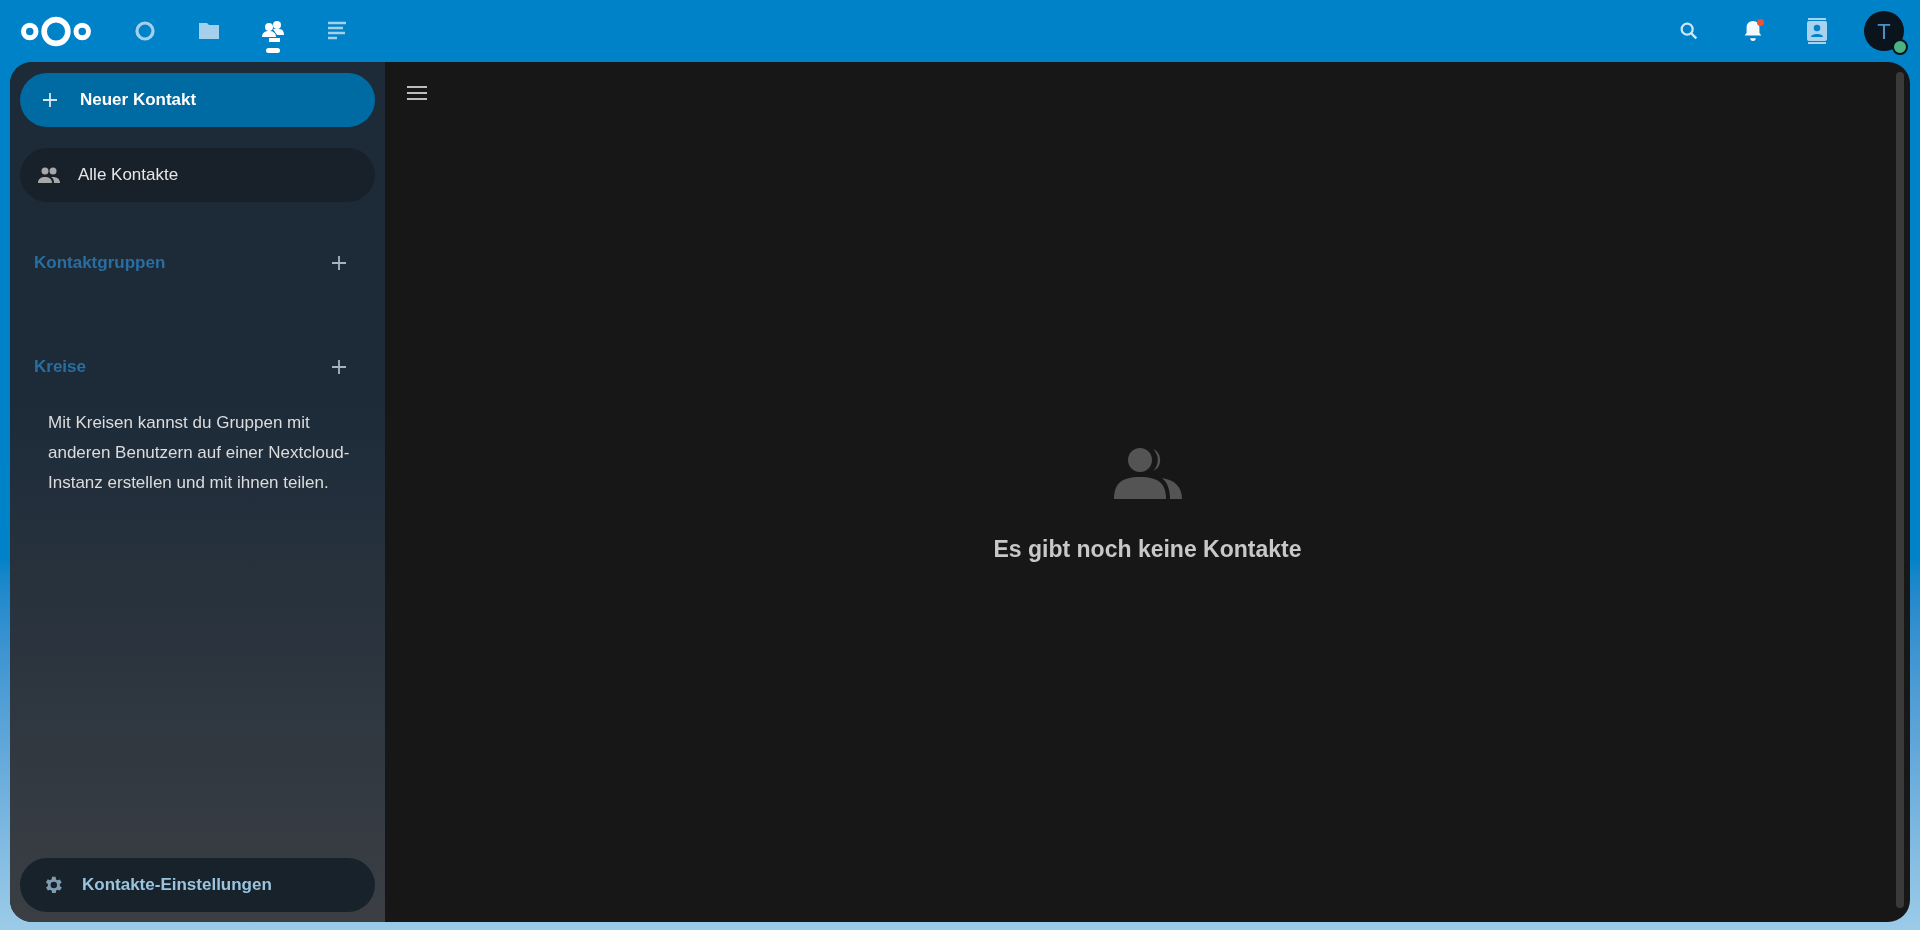 The height and width of the screenshot is (930, 1920). What do you see at coordinates (199, 453) in the screenshot?
I see `section-description: Mit Kreisen kannst du Gruppen mit anderen Benutzern auf einer Nextcloud-Instanz erstellen und mit ihnen teilen.` at bounding box center [199, 453].